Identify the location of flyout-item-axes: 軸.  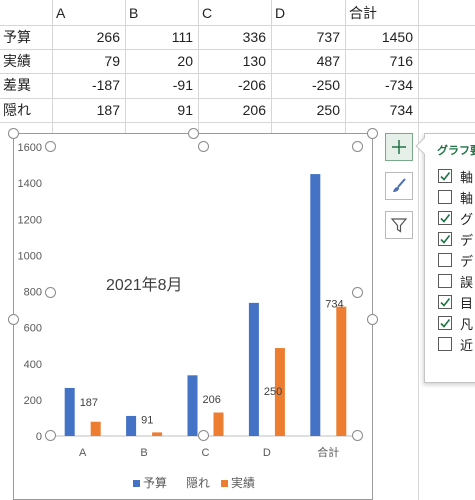
(455, 176).